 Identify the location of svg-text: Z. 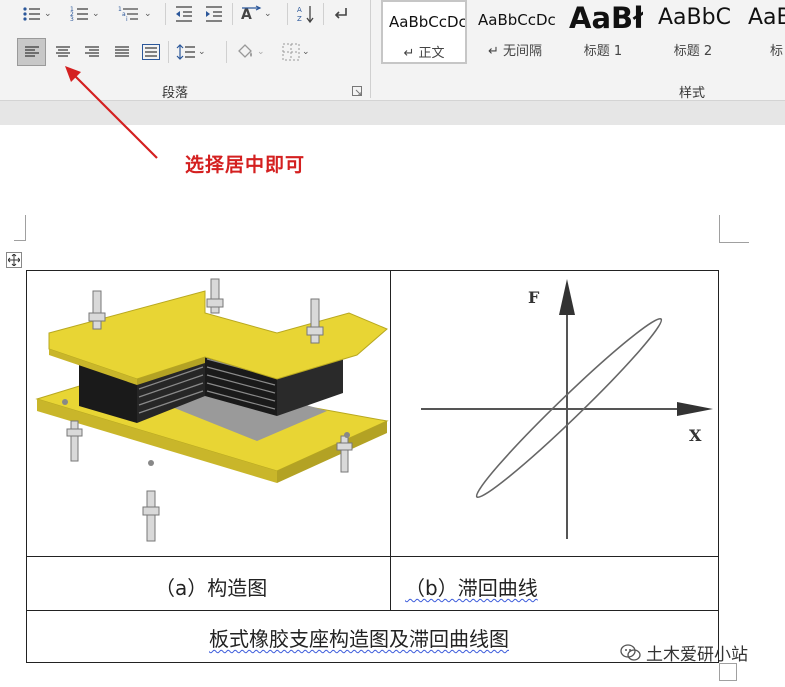
(299, 19).